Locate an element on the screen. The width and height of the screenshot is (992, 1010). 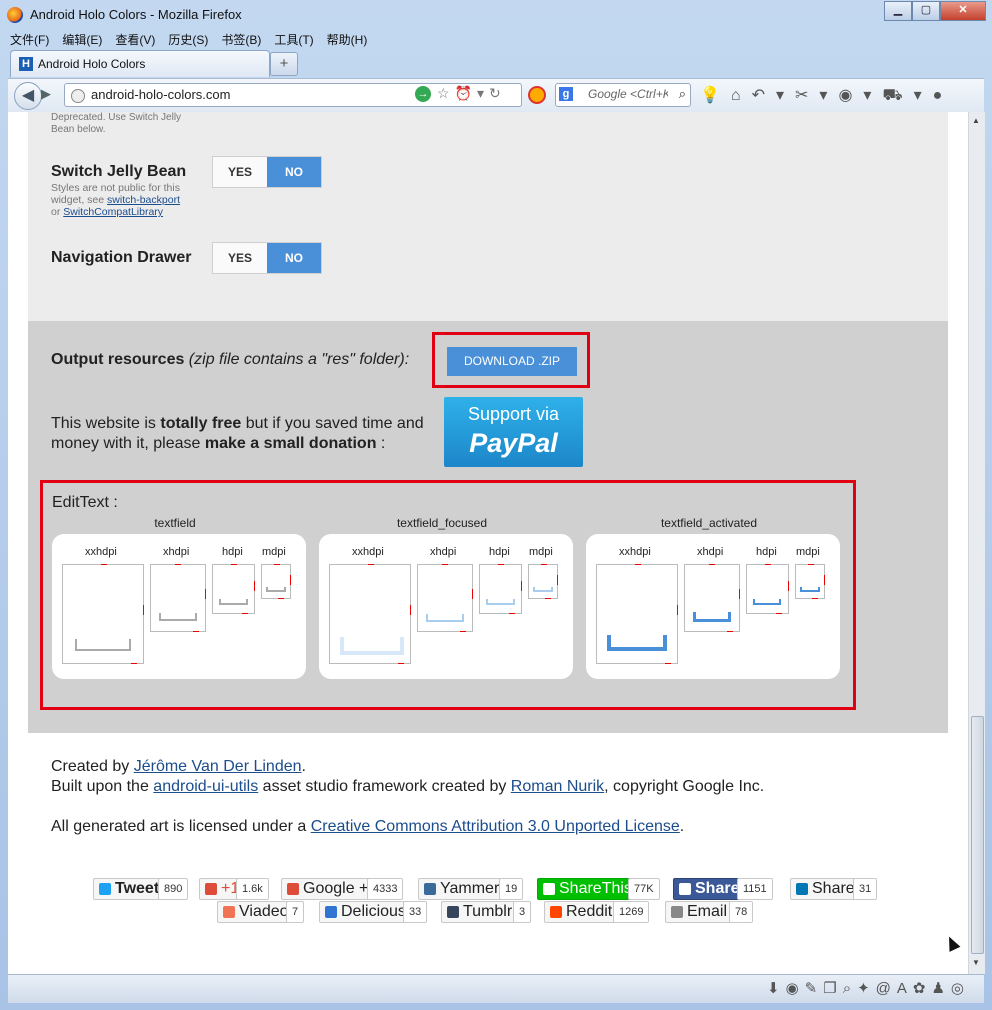
address-bar: android-holo-colors.com → ☆⏰▾↻ is located at coordinates (293, 95).